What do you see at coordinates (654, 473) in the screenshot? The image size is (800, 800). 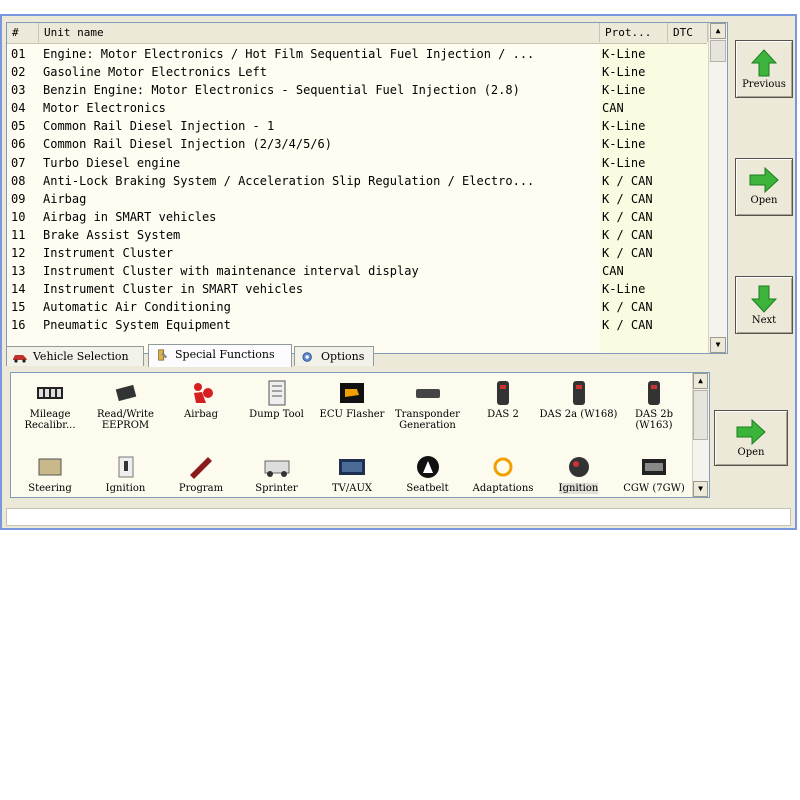 I see `function-item: CGW (7GW)` at bounding box center [654, 473].